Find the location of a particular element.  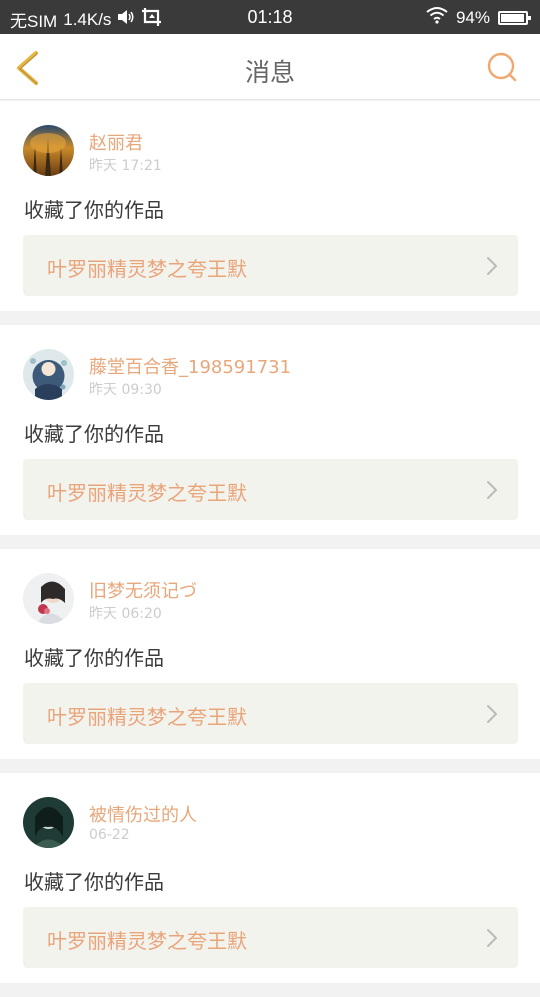

username: 赵丽君 is located at coordinates (116, 142).